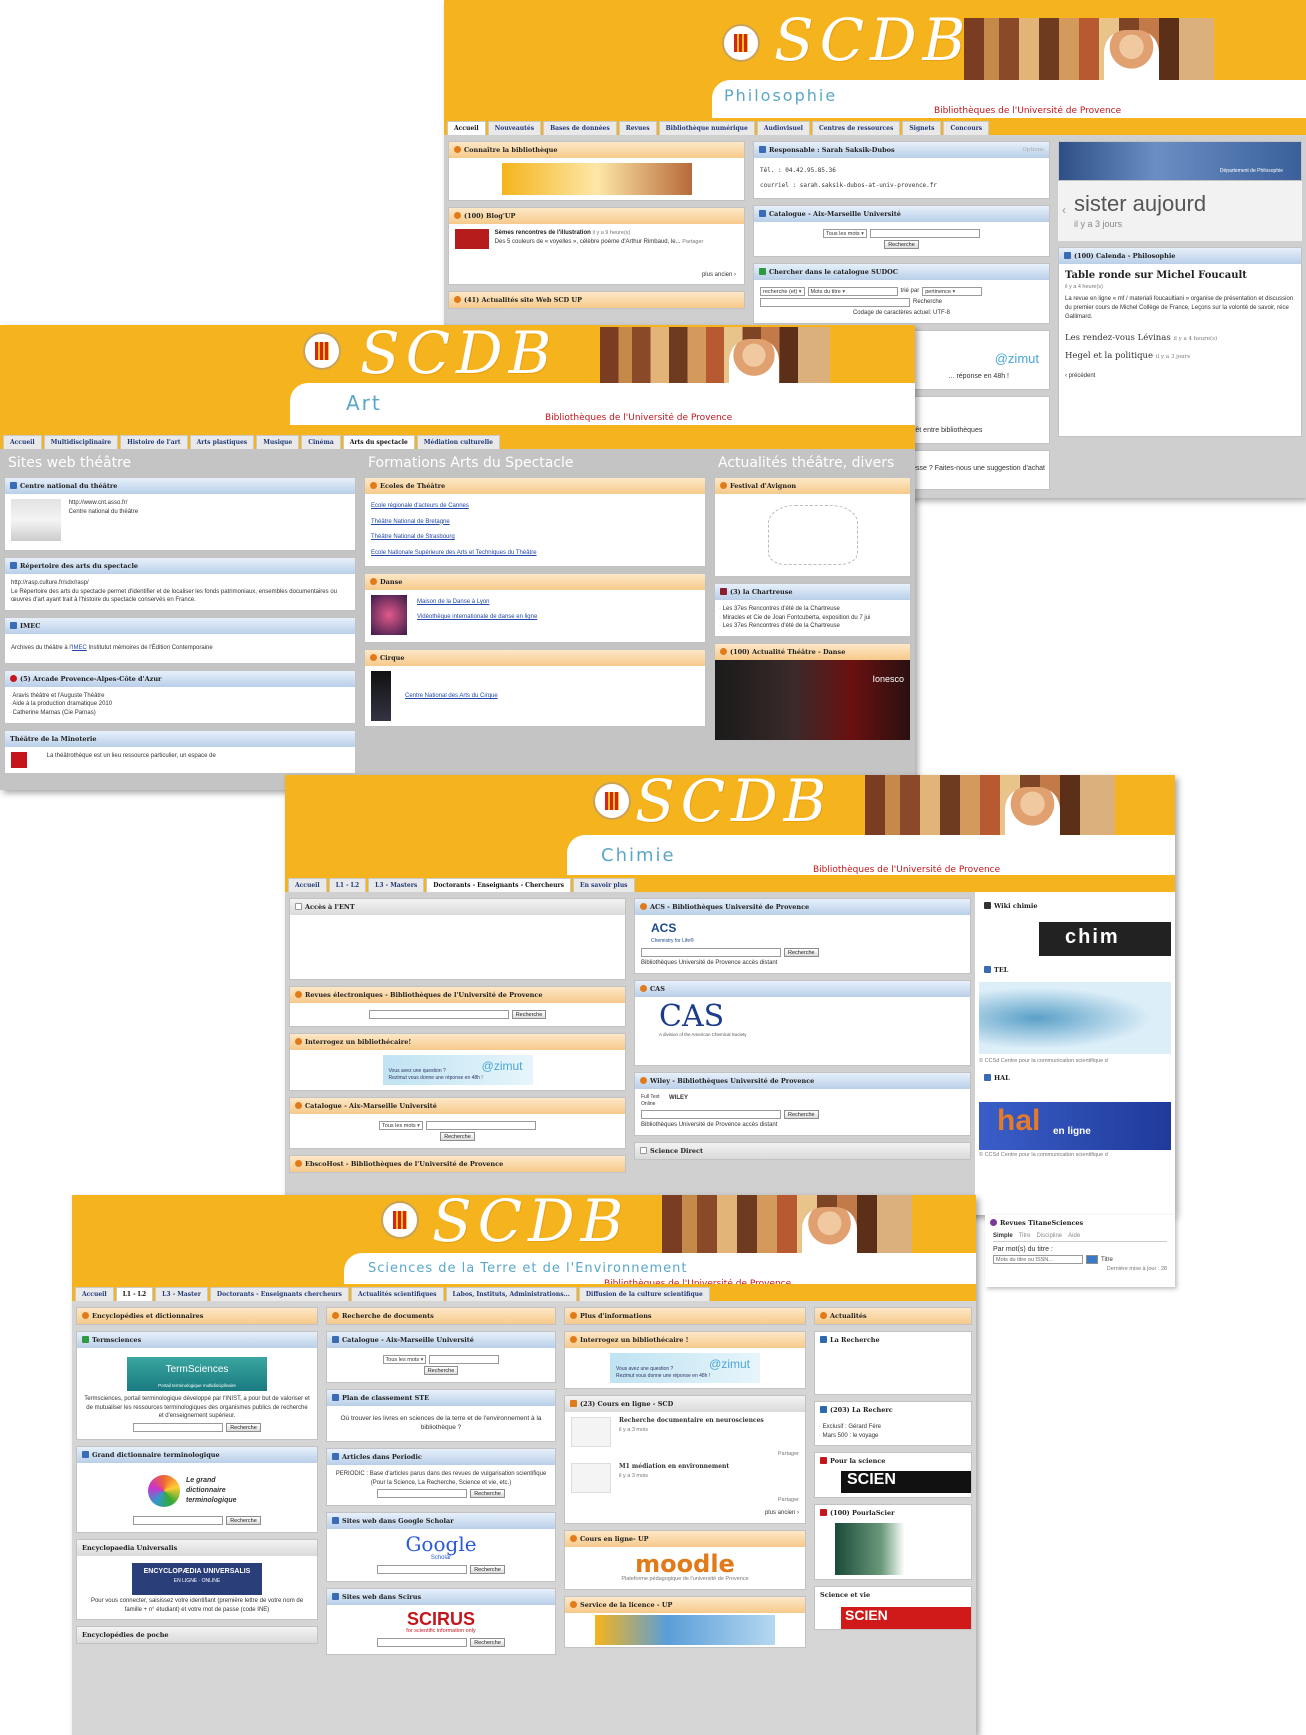  I want to click on slideshow-title: sister aujourd, so click(1140, 204).